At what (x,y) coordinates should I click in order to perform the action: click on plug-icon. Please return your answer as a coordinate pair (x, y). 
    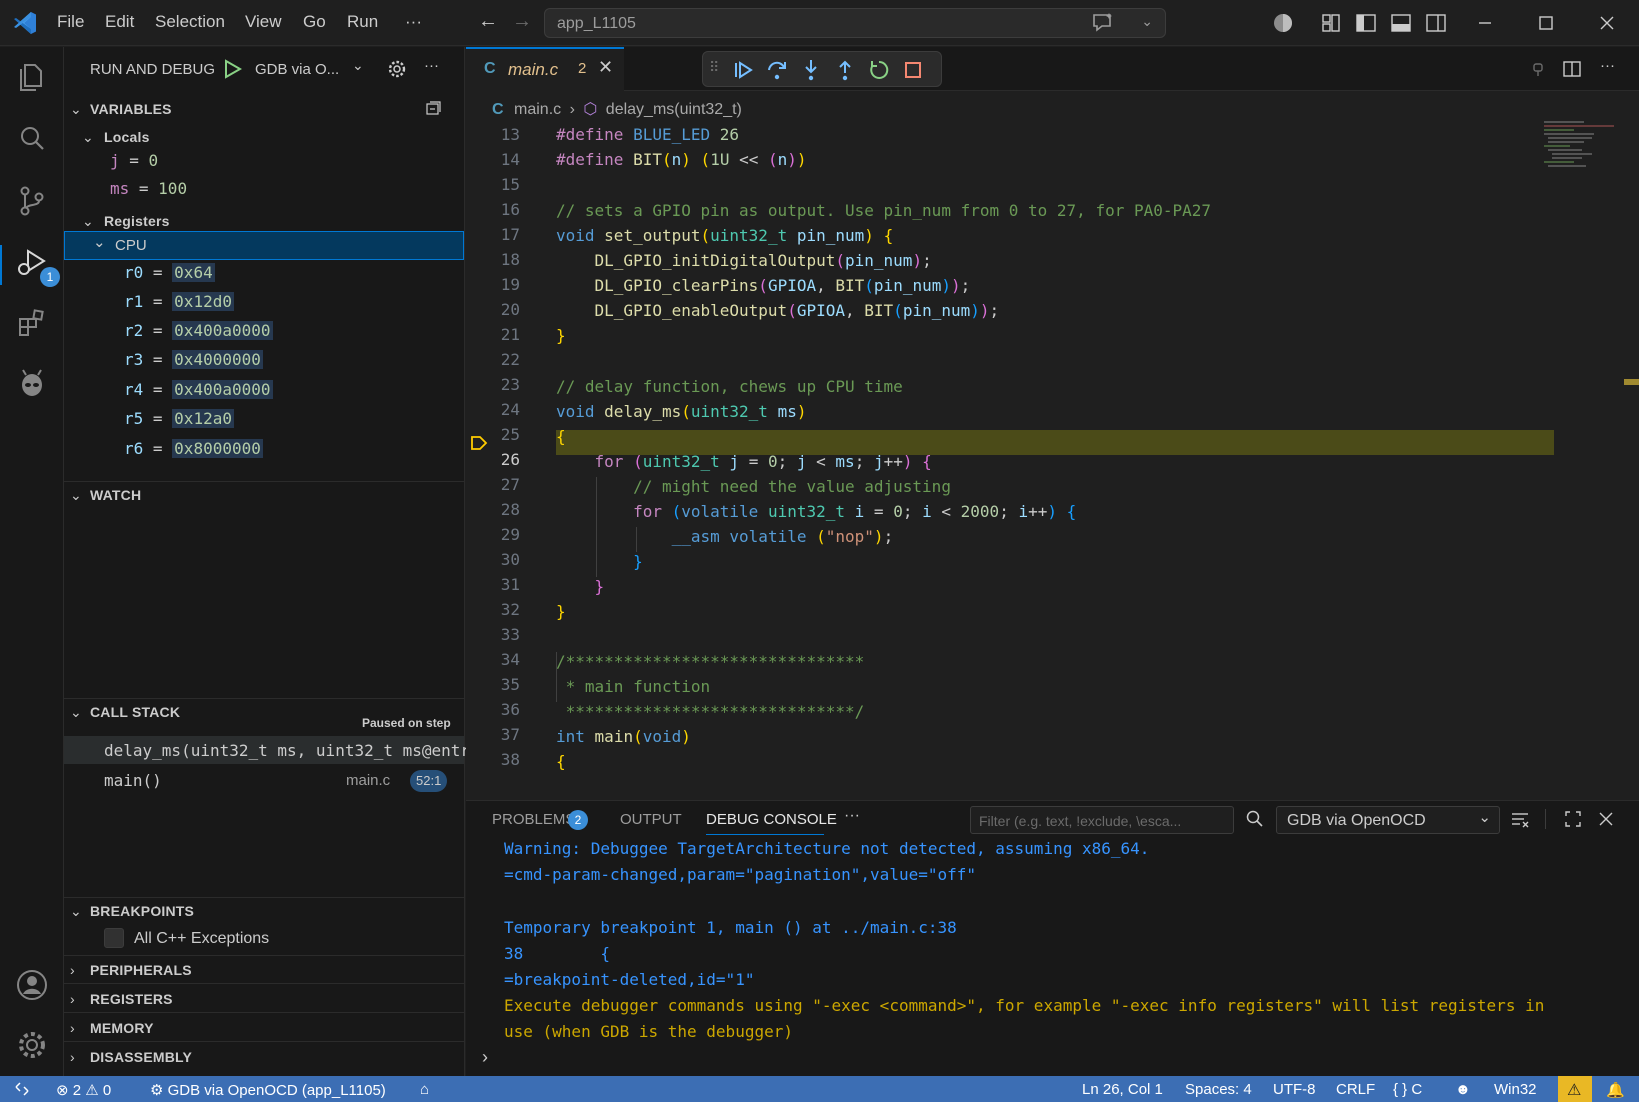
    Looking at the image, I should click on (1538, 69).